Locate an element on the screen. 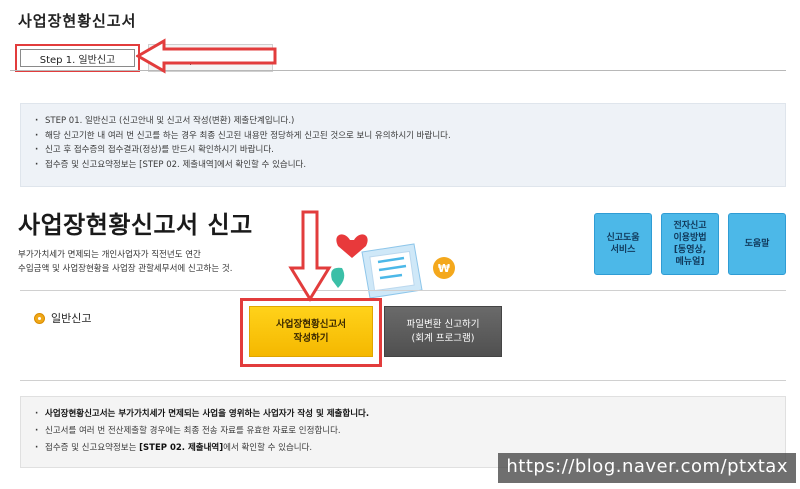 This screenshot has height=489, width=800. tab-step1-general: Step 1. 일반신고 is located at coordinates (77, 58).